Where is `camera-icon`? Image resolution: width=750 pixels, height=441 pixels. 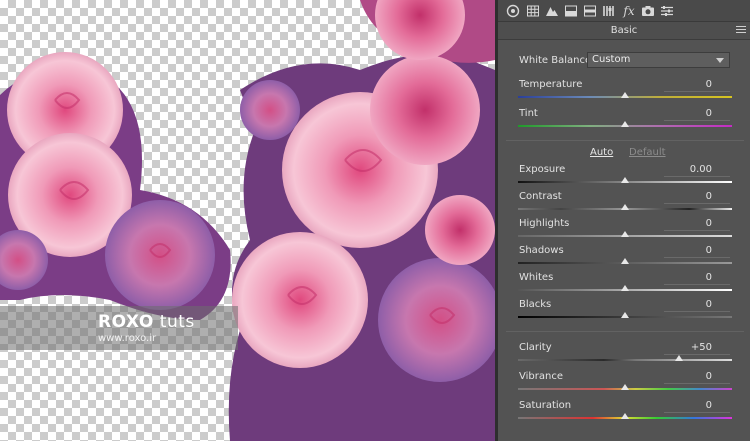 camera-icon is located at coordinates (648, 11).